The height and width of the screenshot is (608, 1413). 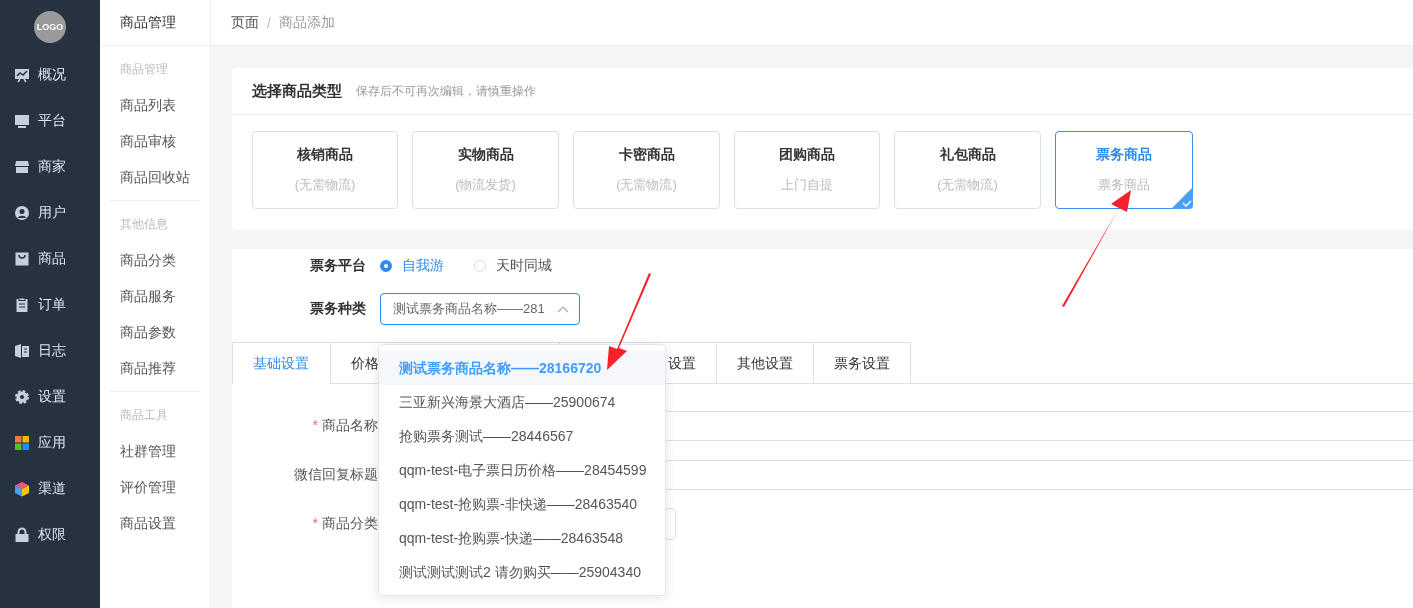 I want to click on cube-icon, so click(x=22, y=489).